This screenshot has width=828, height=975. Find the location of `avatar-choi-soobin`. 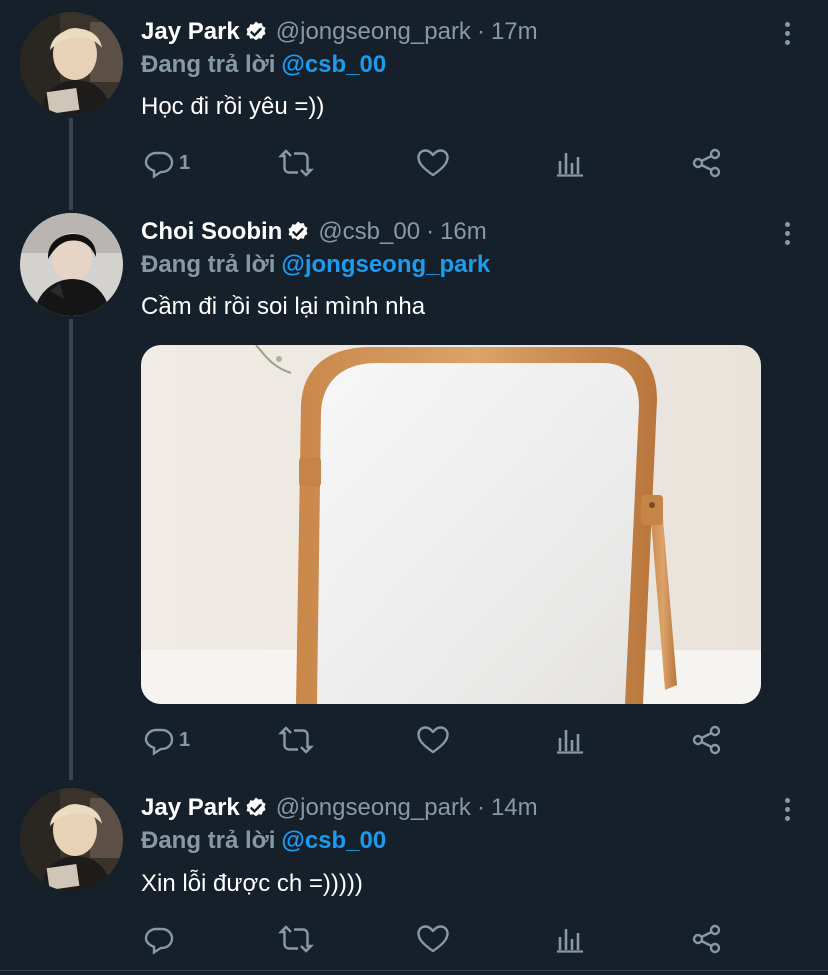

avatar-choi-soobin is located at coordinates (71, 264).